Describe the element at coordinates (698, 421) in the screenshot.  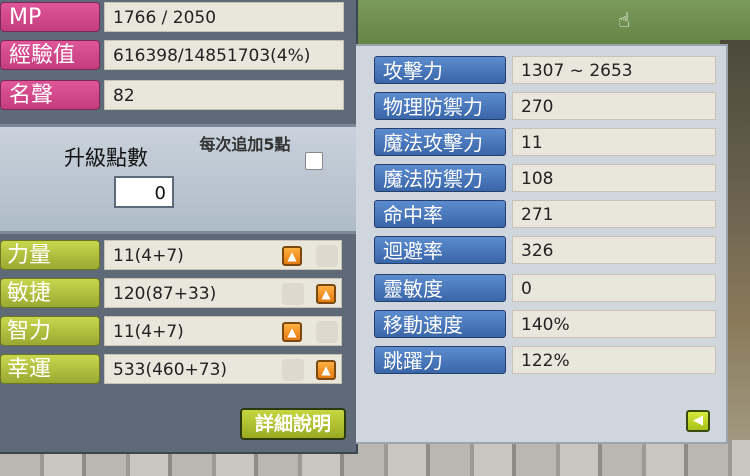
I see `arrow-left-icon: ◀` at that location.